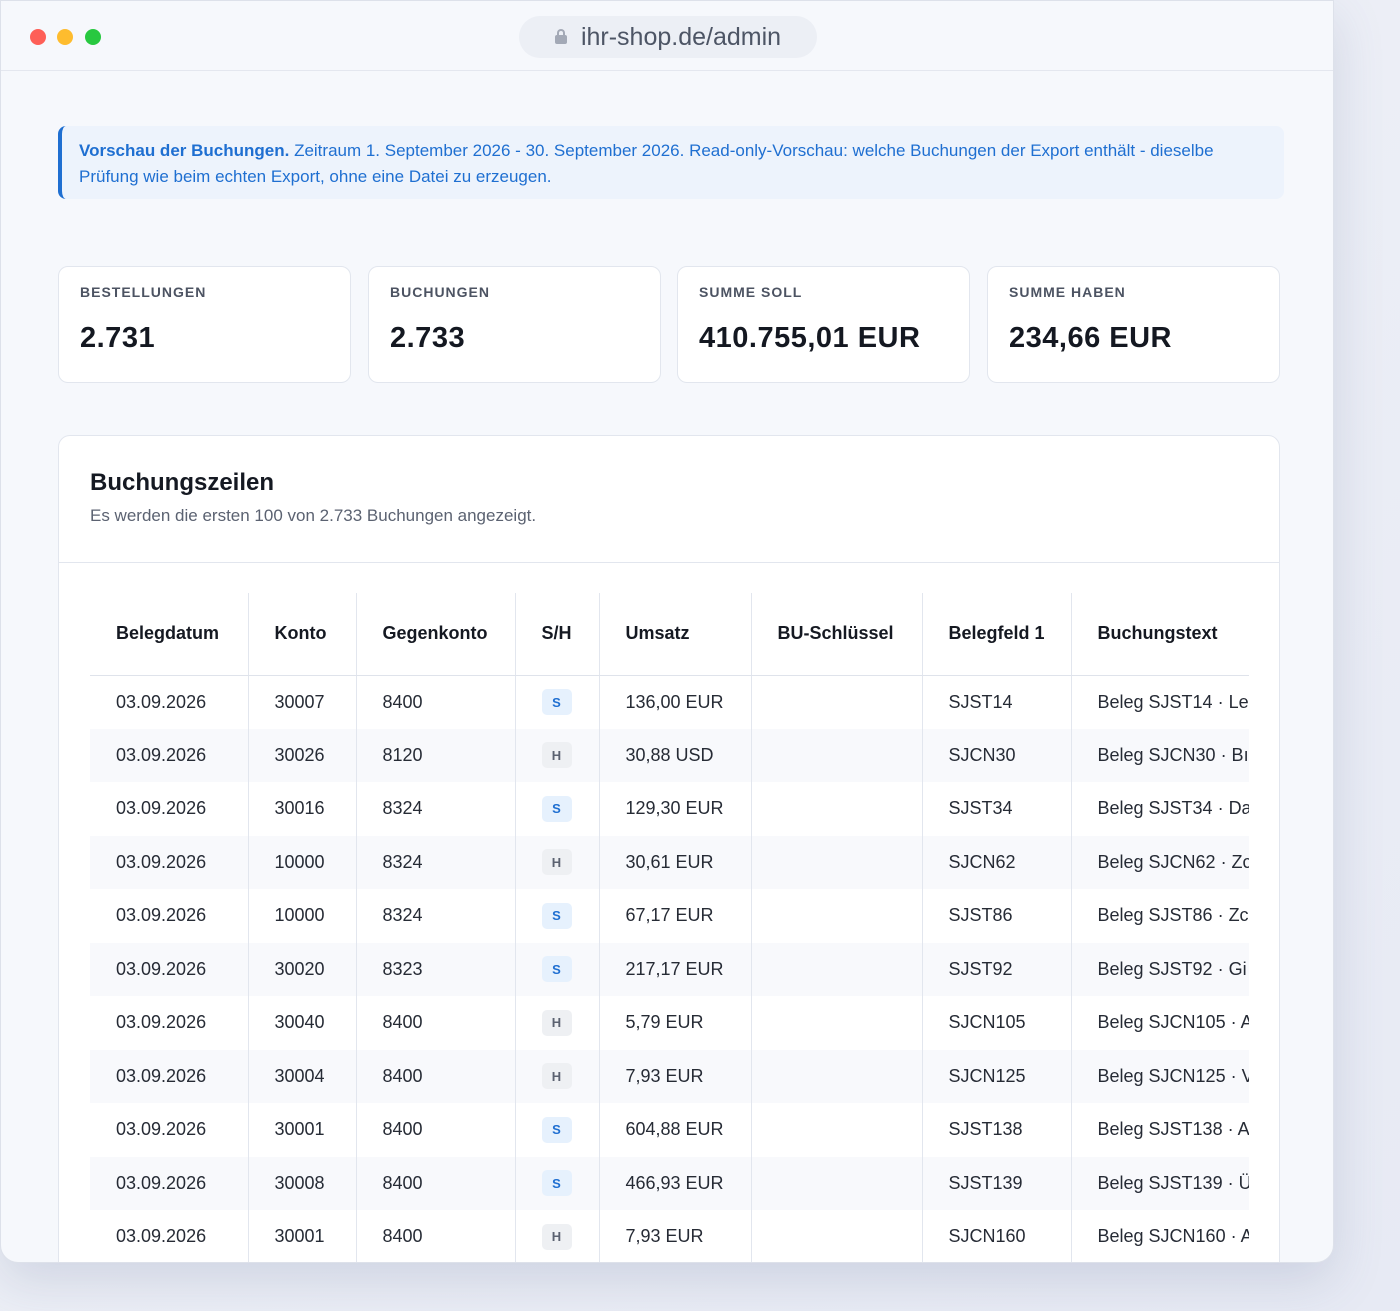  I want to click on cell-konto: 10000, so click(302, 916).